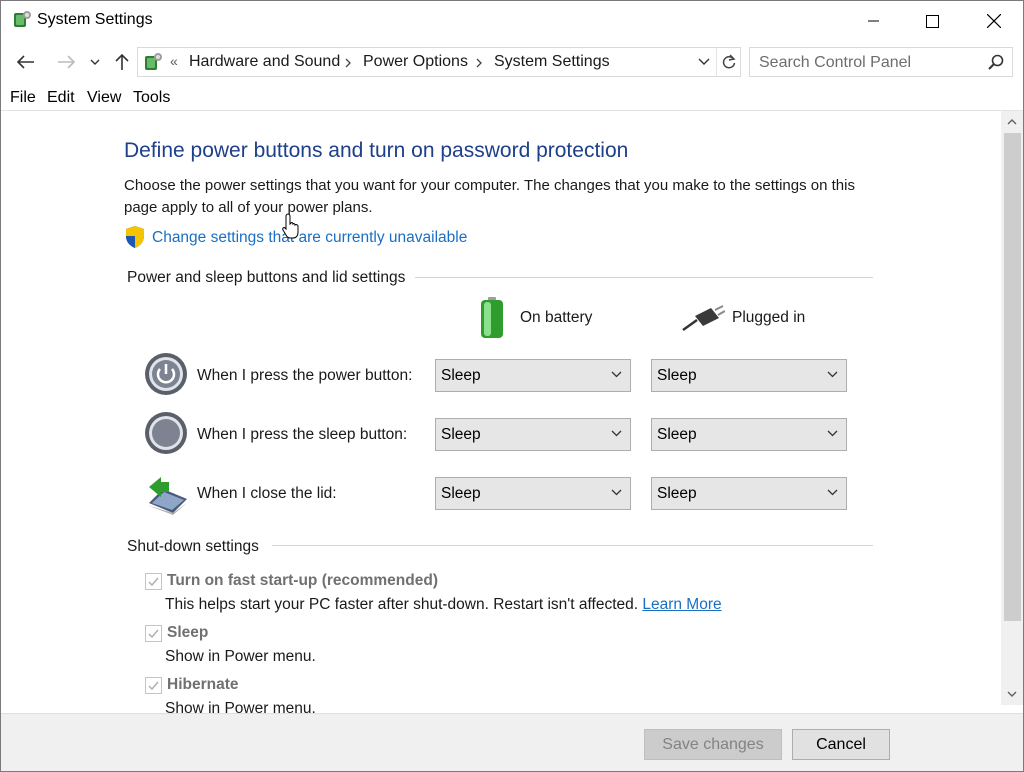 The image size is (1024, 772). What do you see at coordinates (749, 434) in the screenshot?
I see `sleep-button-plugged-select: Sleep` at bounding box center [749, 434].